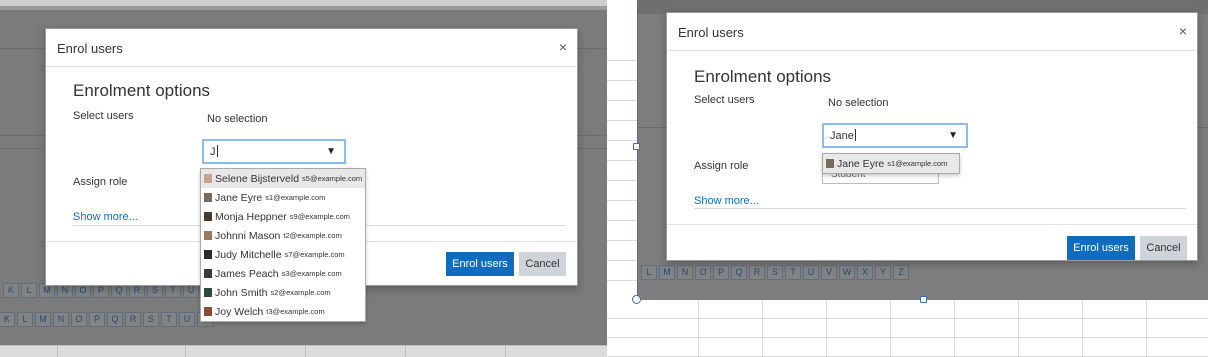  What do you see at coordinates (829, 272) in the screenshot?
I see `initial-letter: V` at bounding box center [829, 272].